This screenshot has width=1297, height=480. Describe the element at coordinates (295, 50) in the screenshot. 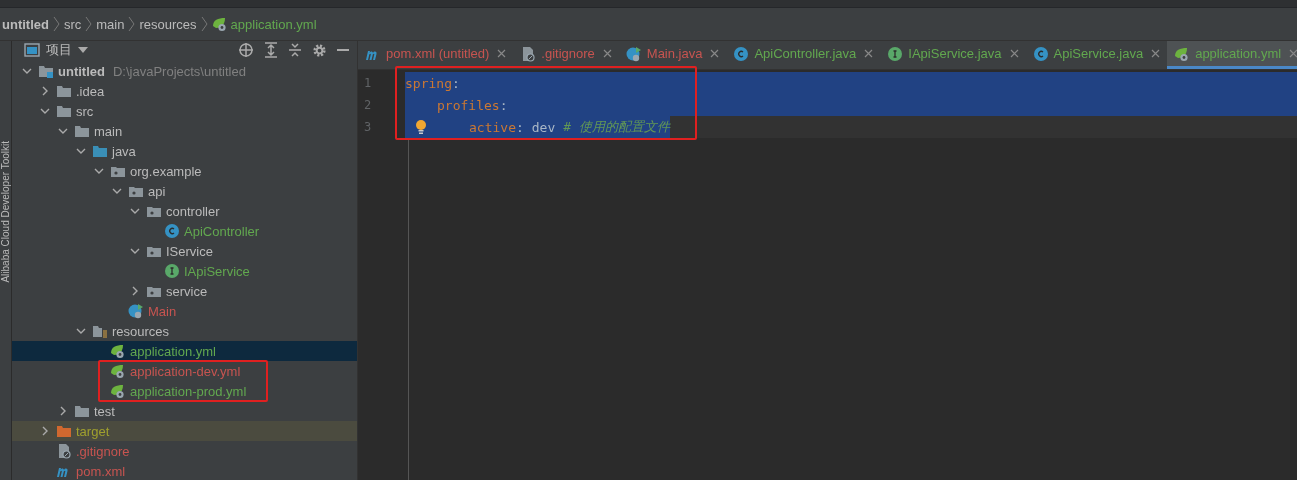

I see `collapse-all-icon` at that location.